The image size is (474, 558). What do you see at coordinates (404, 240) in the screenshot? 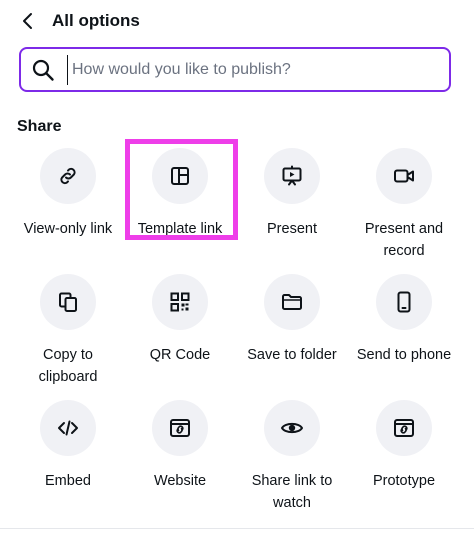
I see `option-label: Present and record` at bounding box center [404, 240].